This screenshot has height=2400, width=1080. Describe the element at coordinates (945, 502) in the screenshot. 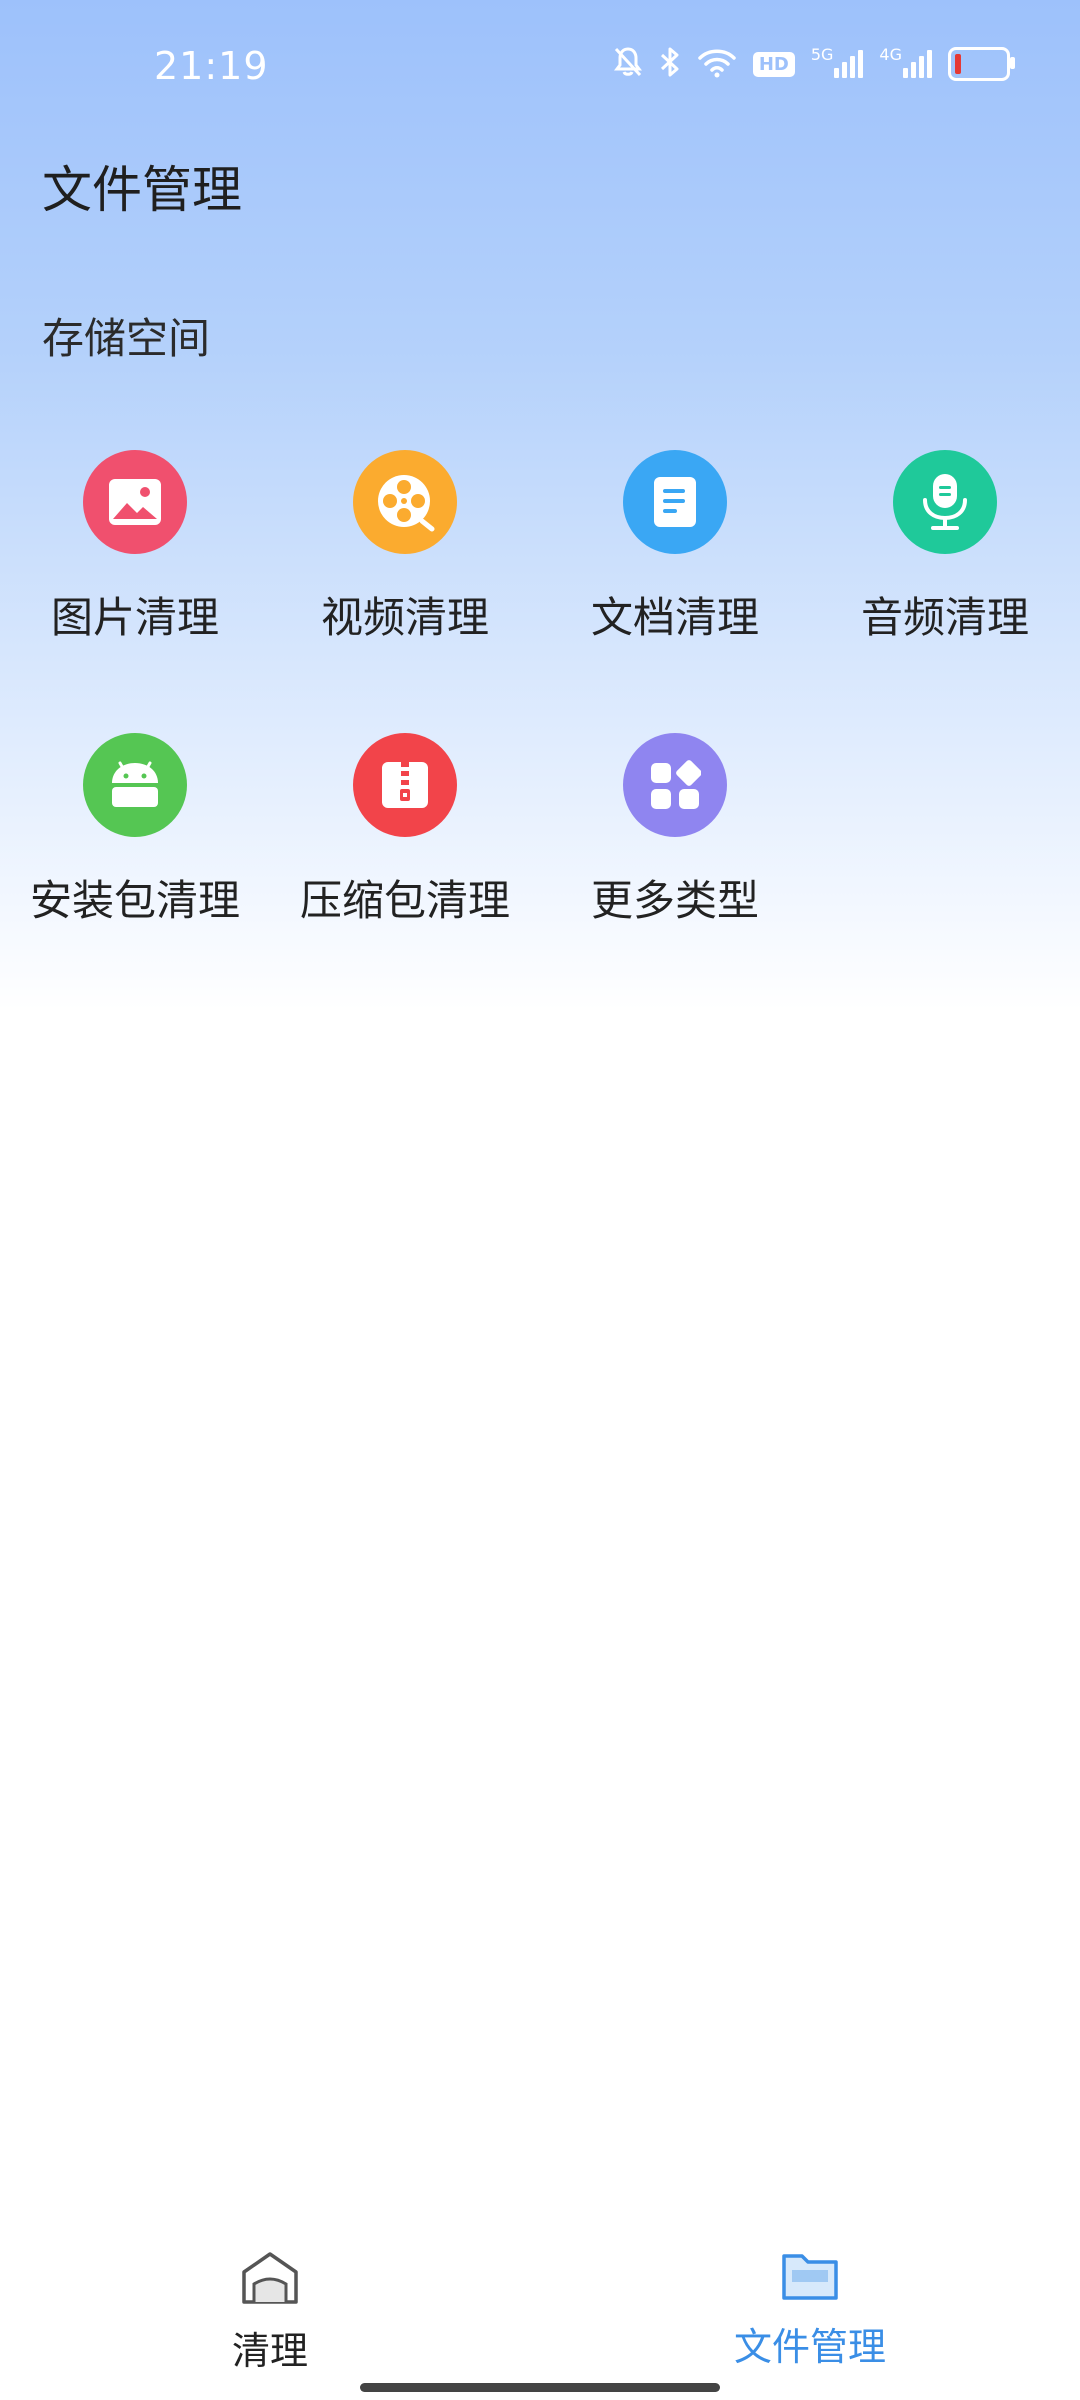

I see `microphone-icon` at that location.